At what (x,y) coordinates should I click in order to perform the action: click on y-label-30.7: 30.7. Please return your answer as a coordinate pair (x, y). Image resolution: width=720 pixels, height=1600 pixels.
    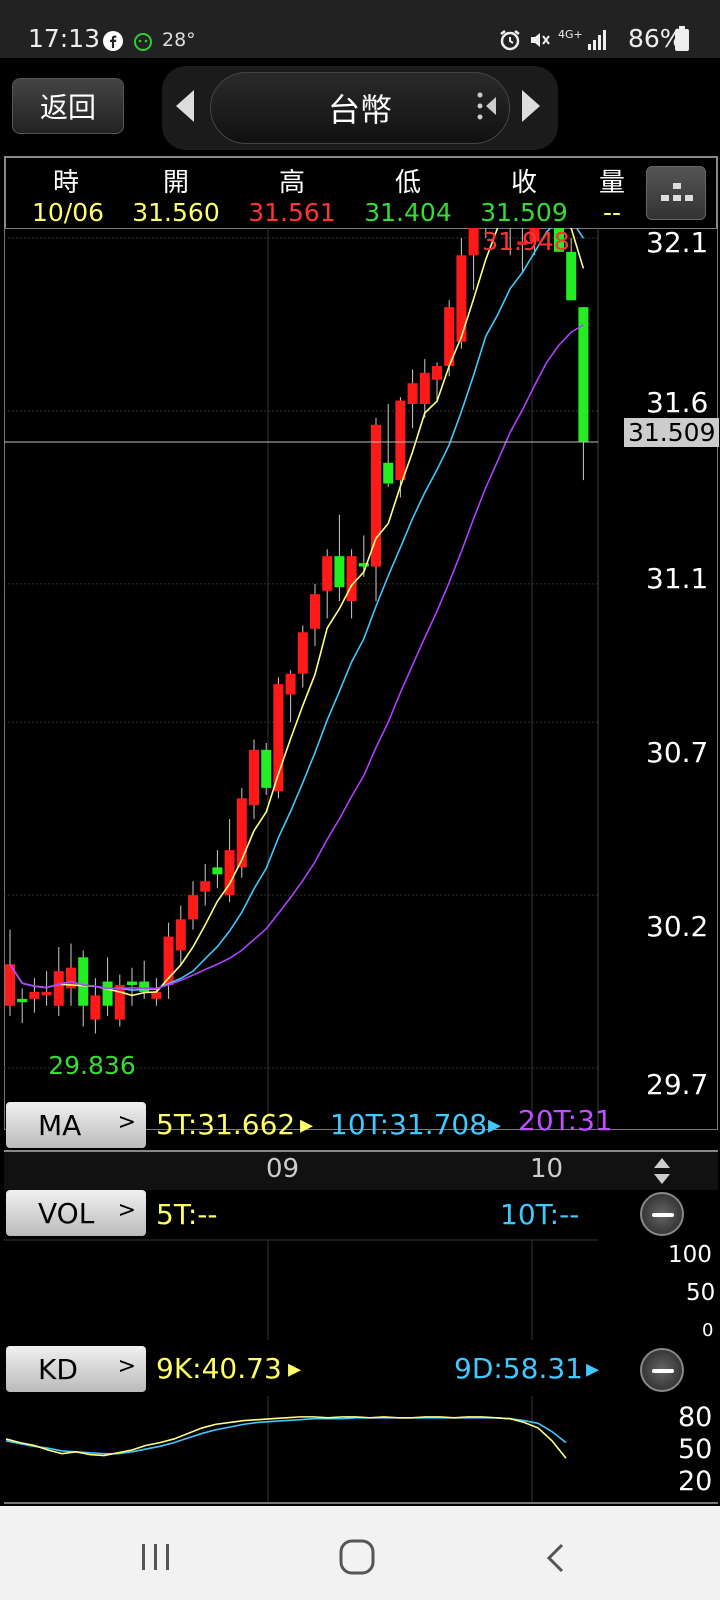
    Looking at the image, I should click on (677, 752).